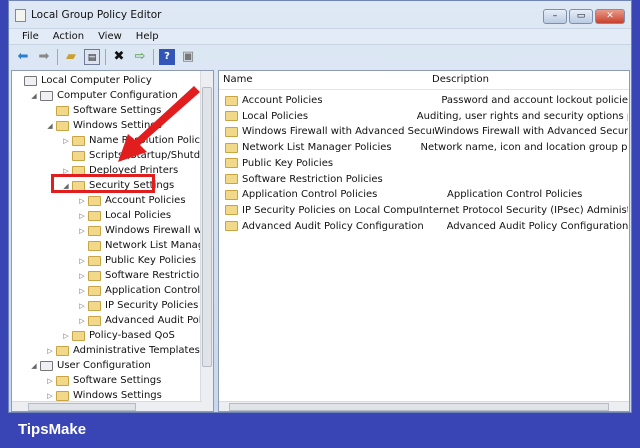 Image resolution: width=640 pixels, height=448 pixels. Describe the element at coordinates (52, 429) in the screenshot. I see `brand-logo: TipsMake` at that location.